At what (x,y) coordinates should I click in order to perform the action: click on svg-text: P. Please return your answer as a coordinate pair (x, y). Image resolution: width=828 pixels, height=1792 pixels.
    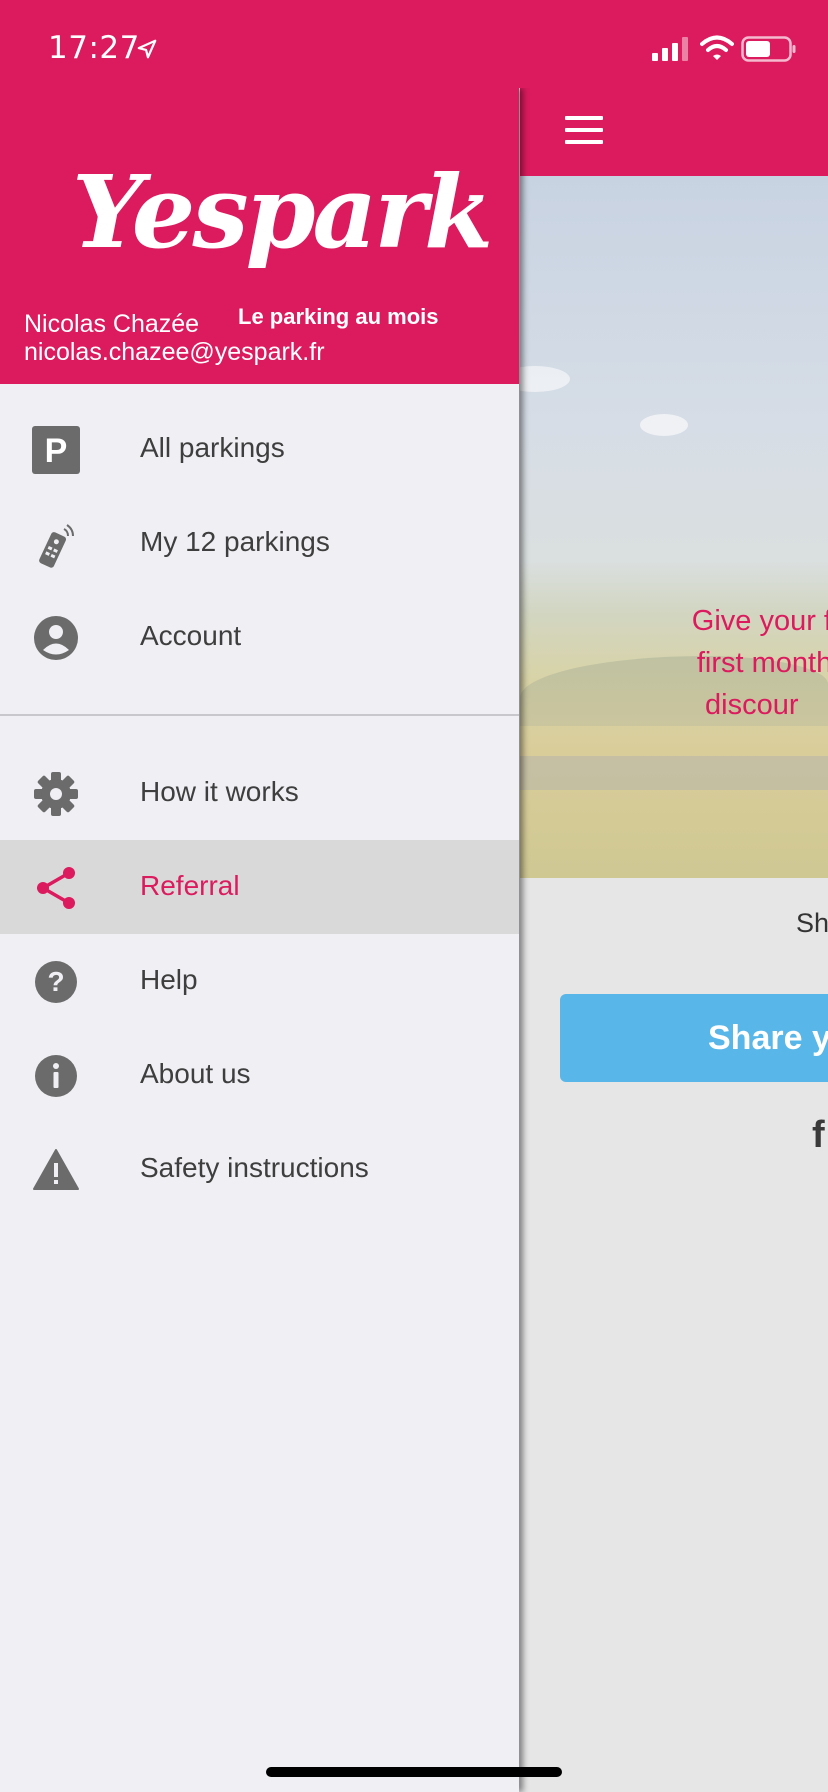
    Looking at the image, I should click on (56, 451).